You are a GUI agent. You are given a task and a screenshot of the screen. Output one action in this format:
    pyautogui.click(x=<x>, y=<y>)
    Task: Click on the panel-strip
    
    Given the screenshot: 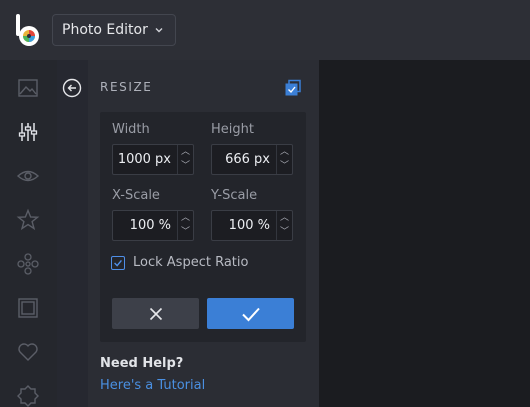 What is the action you would take?
    pyautogui.click(x=72, y=233)
    